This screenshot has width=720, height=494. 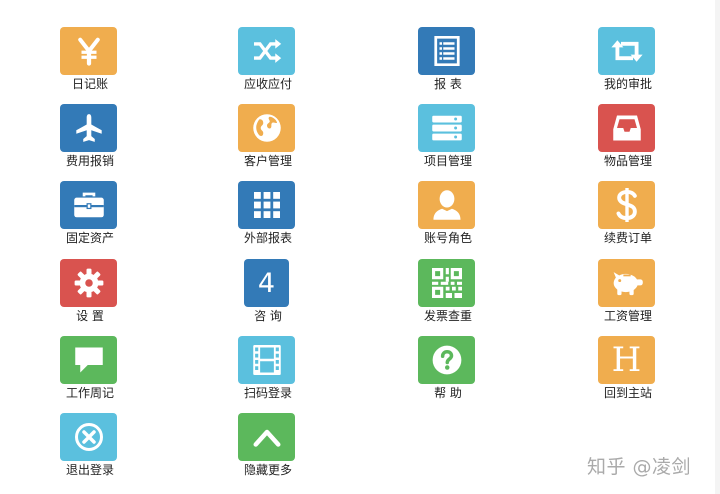 I want to click on menu-item-tile: 4, so click(x=266, y=283).